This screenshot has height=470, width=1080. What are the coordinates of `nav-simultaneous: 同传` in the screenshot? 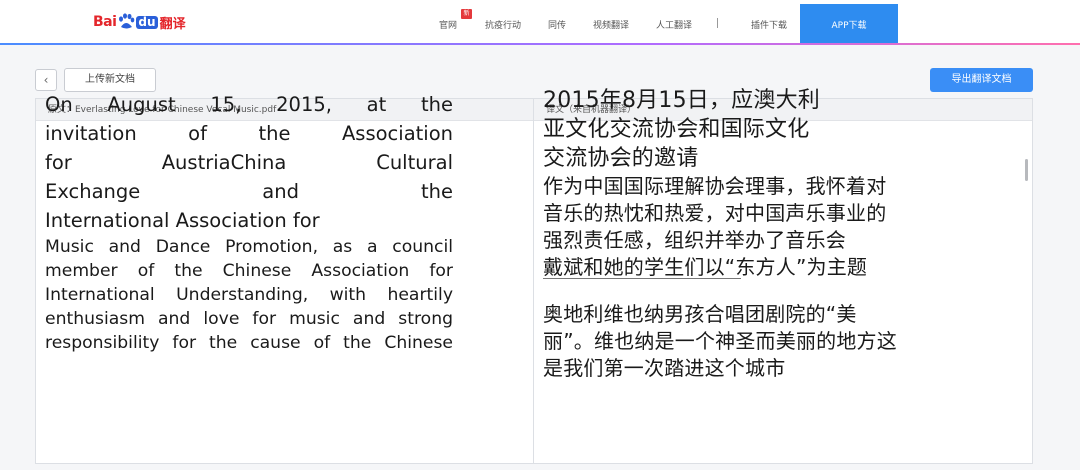 It's located at (557, 24).